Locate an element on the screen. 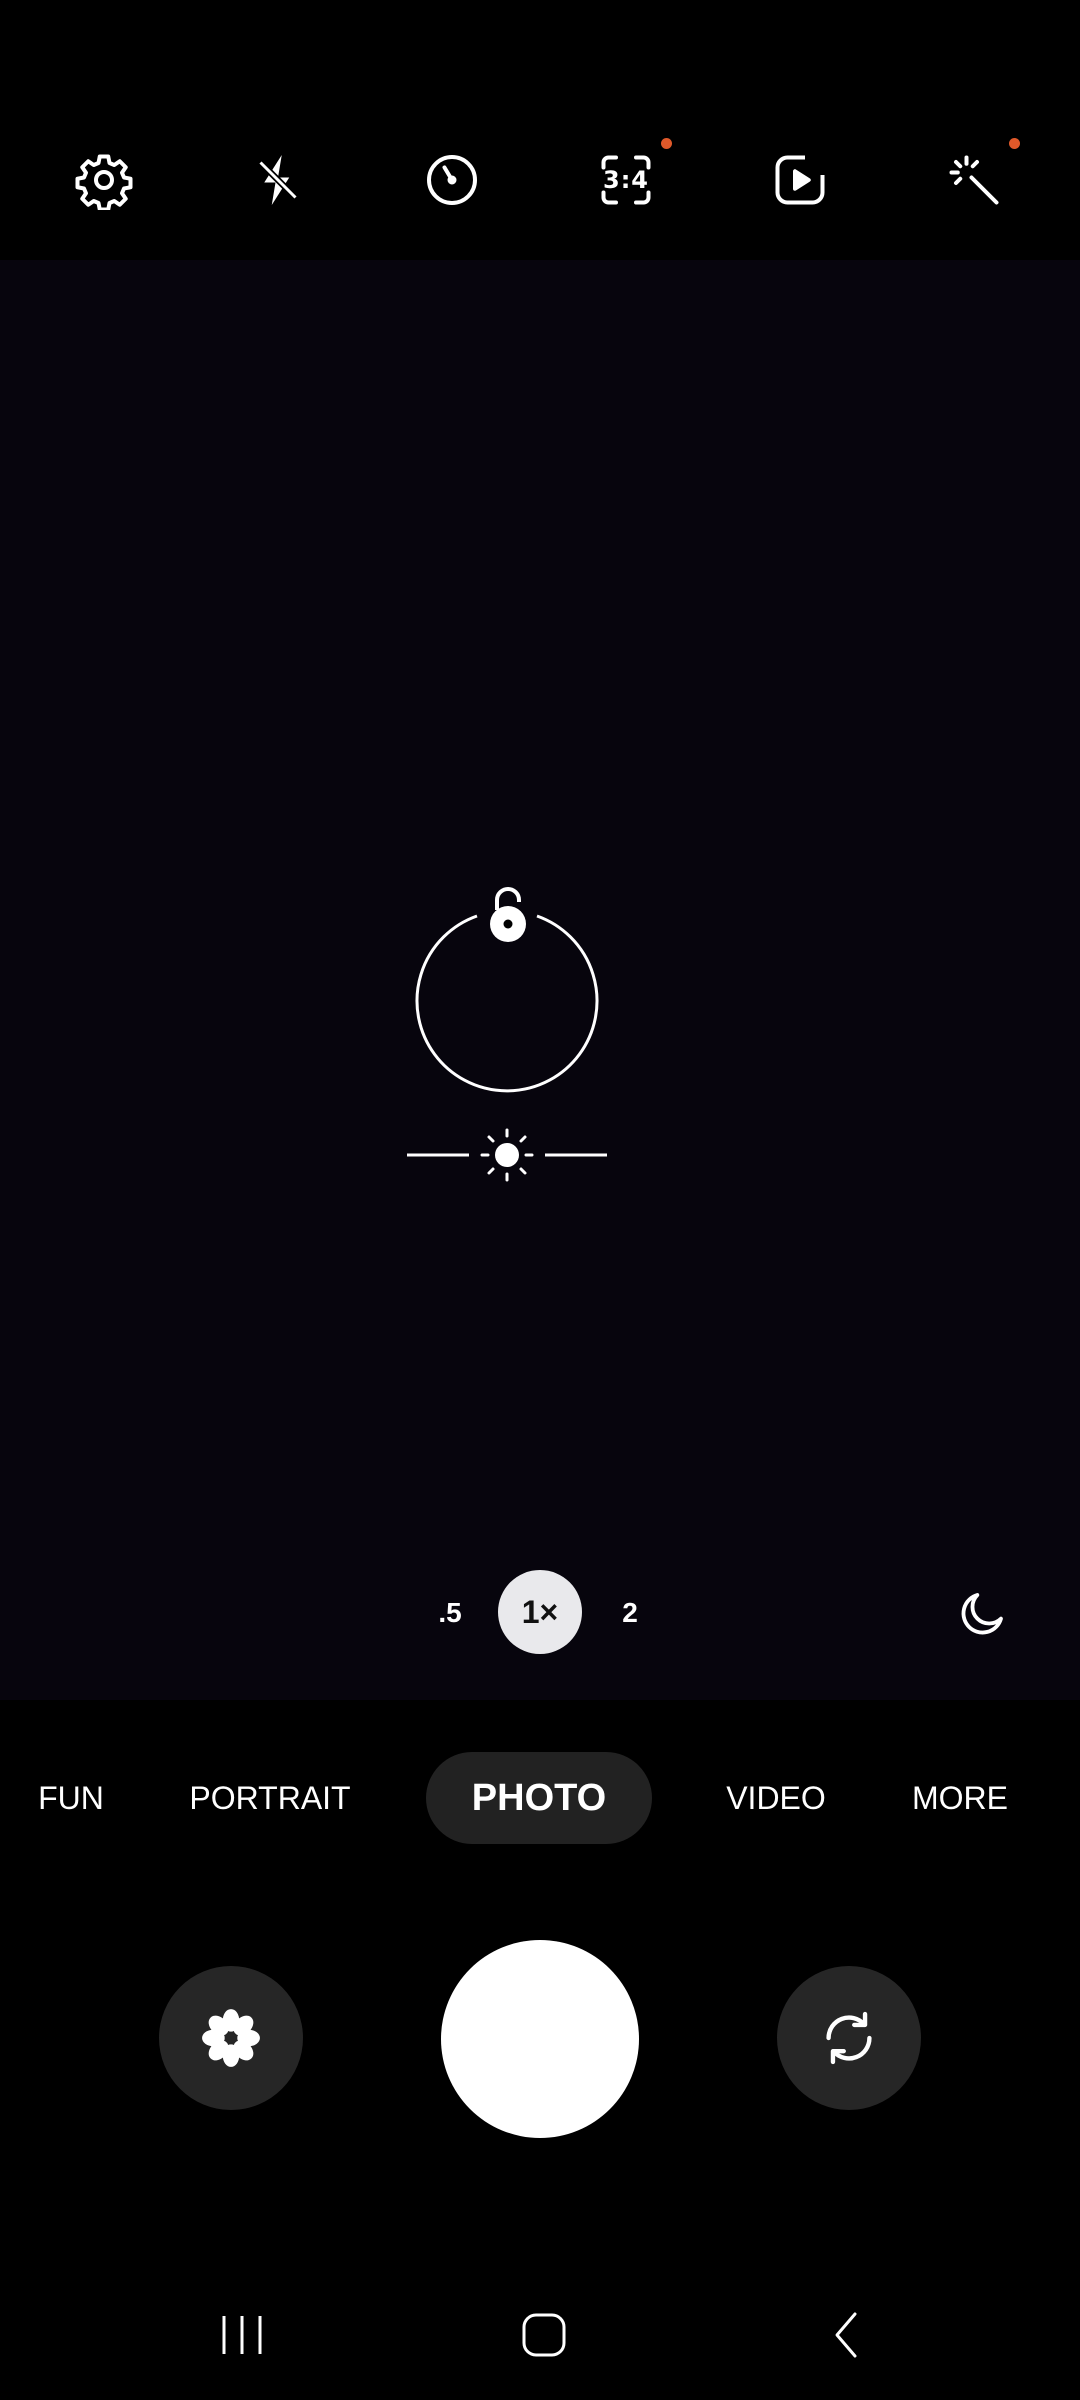 This screenshot has height=2400, width=1080. zoom-label: 2 is located at coordinates (630, 1612).